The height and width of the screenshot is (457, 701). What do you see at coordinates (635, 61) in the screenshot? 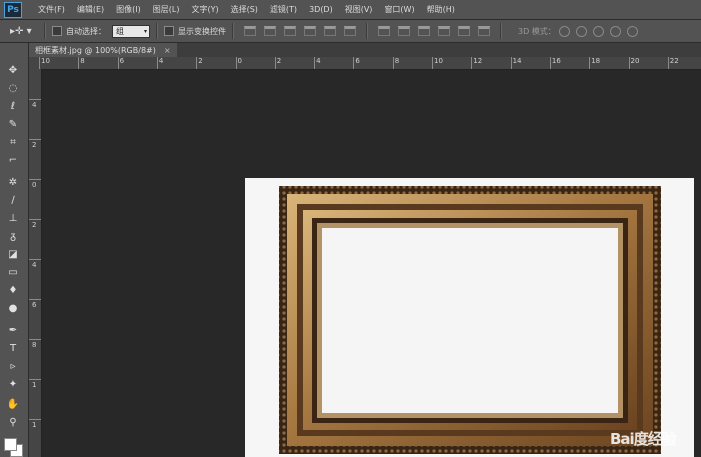
I see `ruler-label: 20` at bounding box center [635, 61].